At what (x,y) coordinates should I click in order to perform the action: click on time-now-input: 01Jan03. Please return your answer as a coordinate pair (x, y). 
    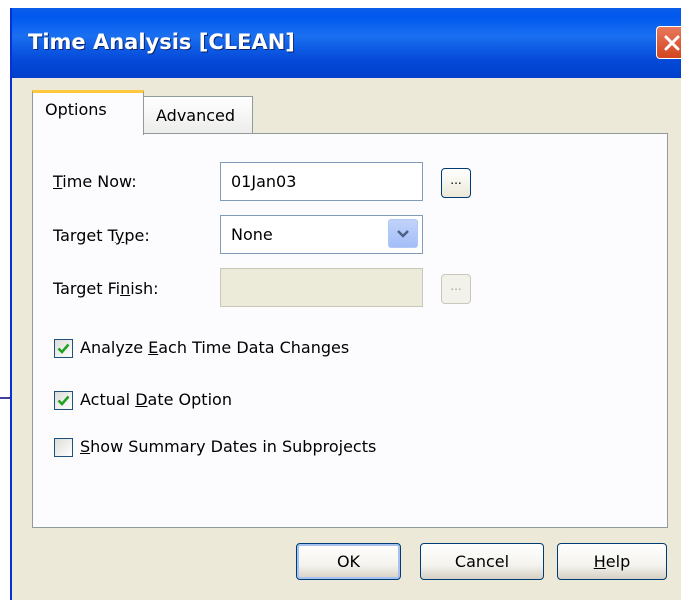
    Looking at the image, I should click on (321, 181).